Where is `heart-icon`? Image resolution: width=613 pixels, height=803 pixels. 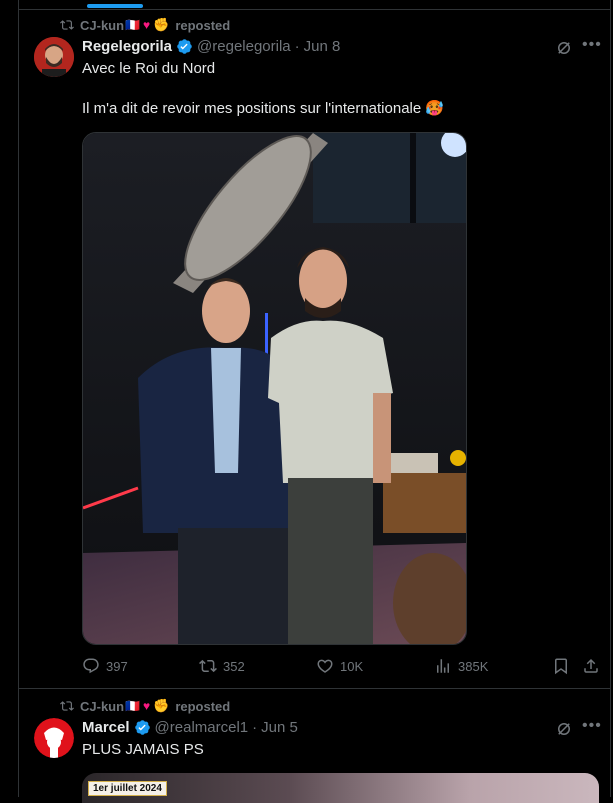 heart-icon is located at coordinates (325, 666).